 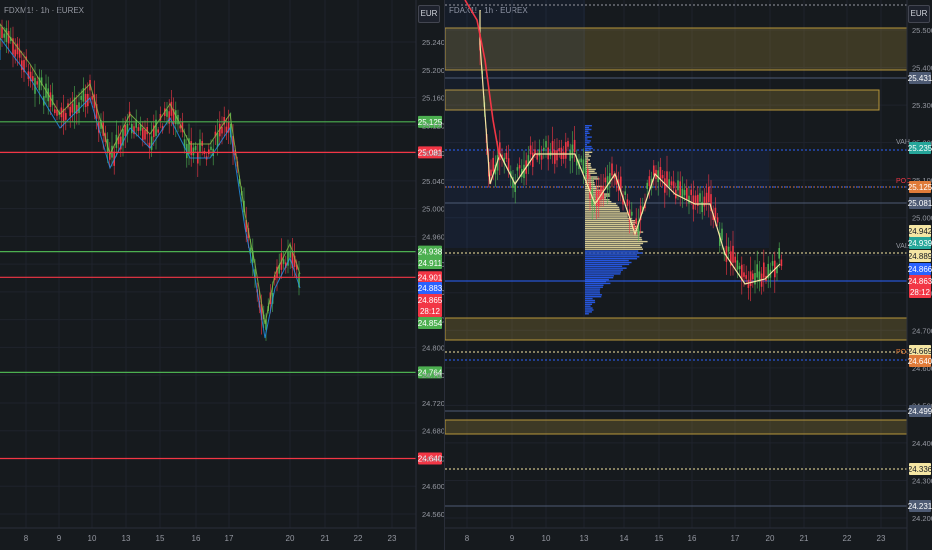 What do you see at coordinates (515, 75) in the screenshot?
I see `right-shade` at bounding box center [515, 75].